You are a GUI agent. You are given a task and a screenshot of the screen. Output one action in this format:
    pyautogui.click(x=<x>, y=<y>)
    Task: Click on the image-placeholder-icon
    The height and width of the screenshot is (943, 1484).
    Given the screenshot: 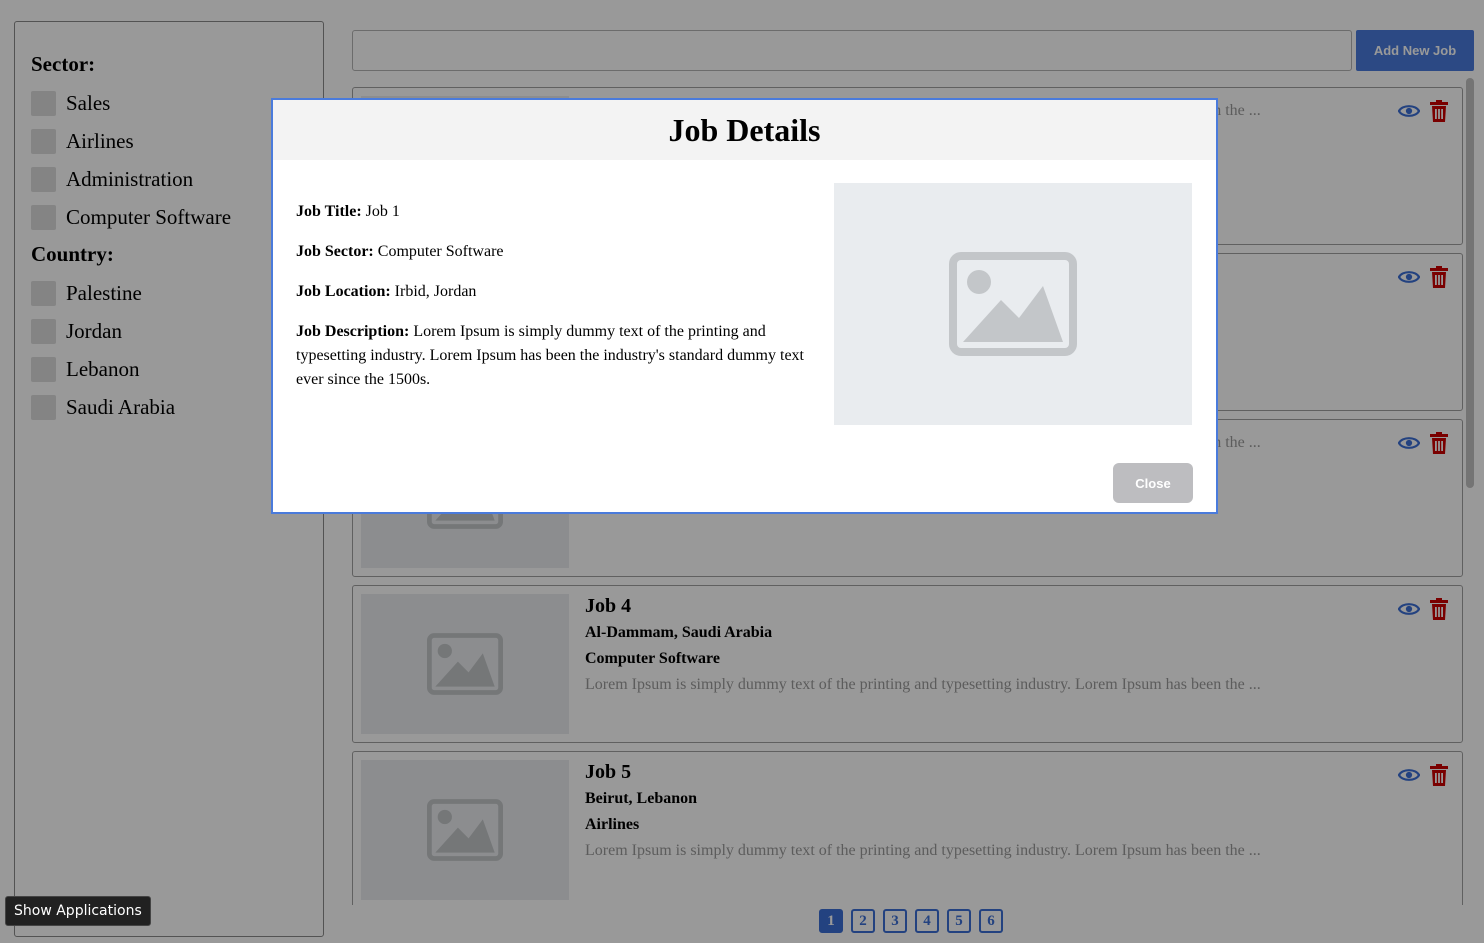 What is the action you would take?
    pyautogui.click(x=1013, y=304)
    